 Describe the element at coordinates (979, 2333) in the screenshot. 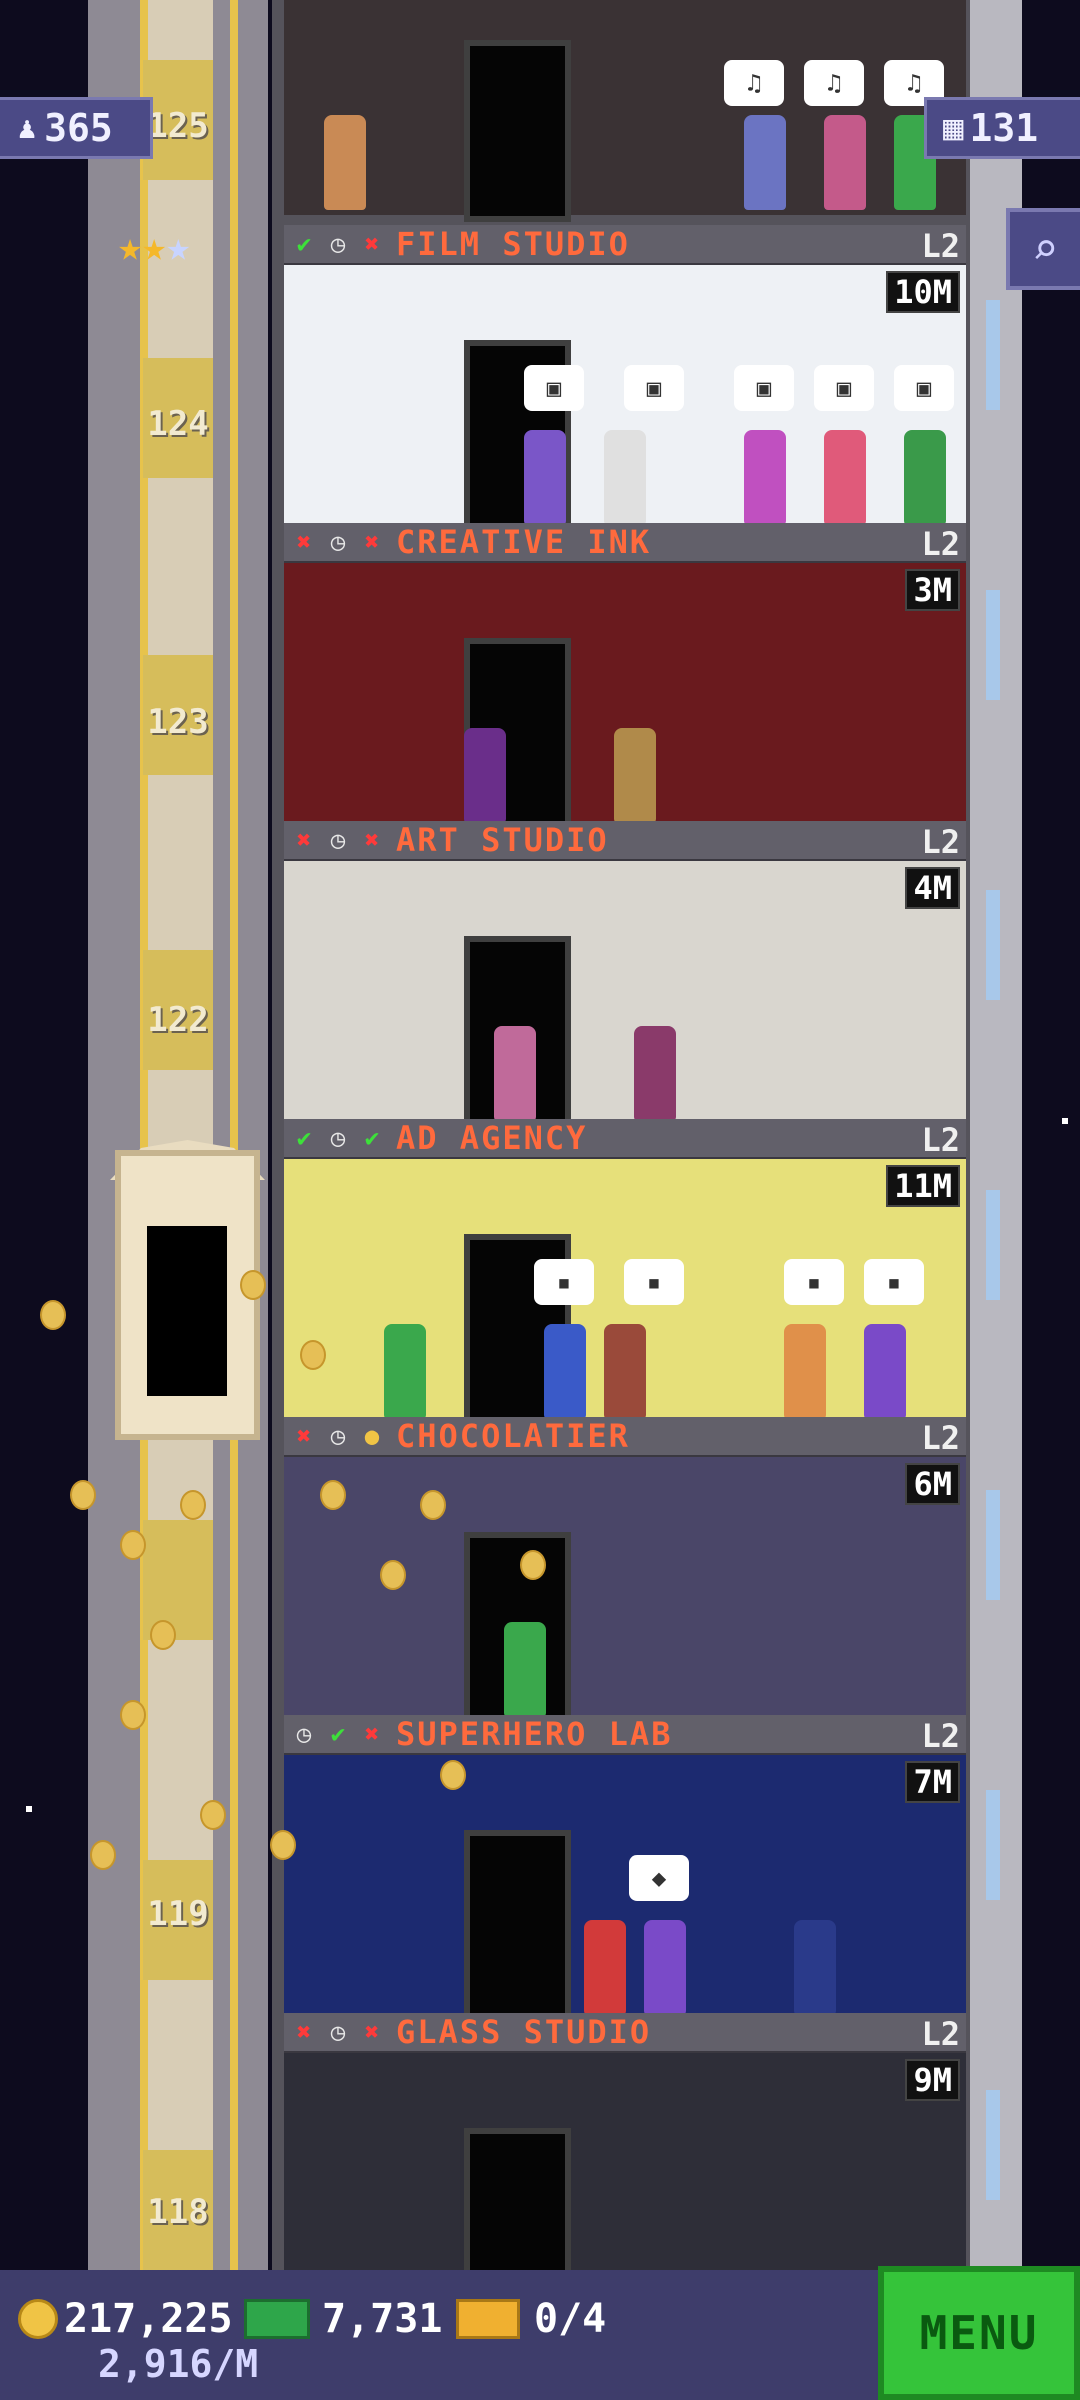

I see `menu-button: MENU` at that location.